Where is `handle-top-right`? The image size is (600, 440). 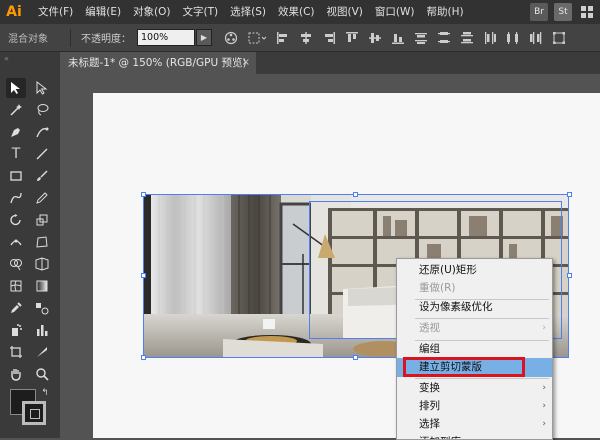 handle-top-right is located at coordinates (569, 194).